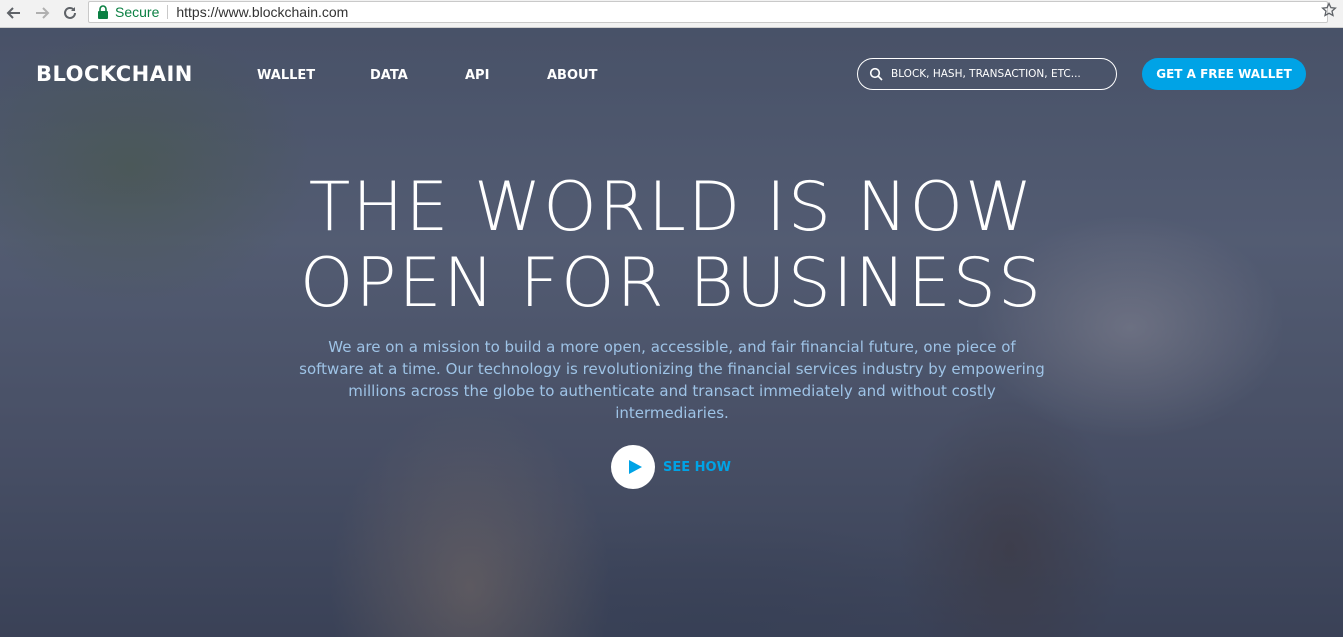 The height and width of the screenshot is (637, 1343). I want to click on blockchain-logo: BLOCKCHAIN, so click(114, 74).